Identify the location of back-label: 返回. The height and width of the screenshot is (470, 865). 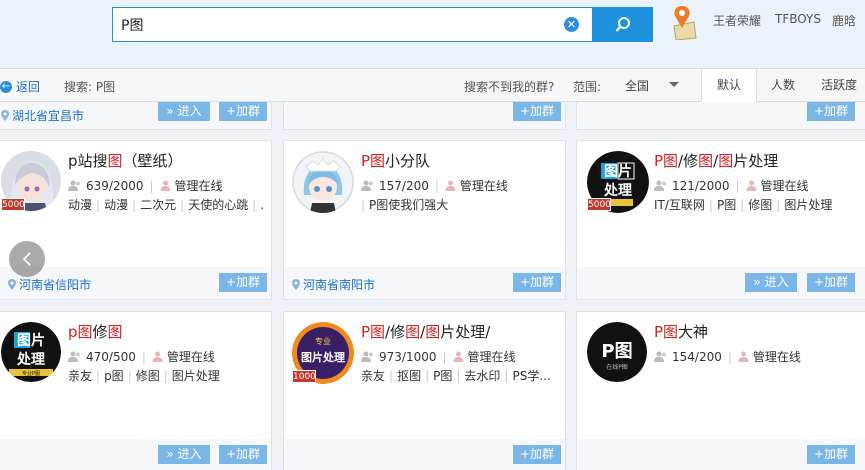
(28, 87).